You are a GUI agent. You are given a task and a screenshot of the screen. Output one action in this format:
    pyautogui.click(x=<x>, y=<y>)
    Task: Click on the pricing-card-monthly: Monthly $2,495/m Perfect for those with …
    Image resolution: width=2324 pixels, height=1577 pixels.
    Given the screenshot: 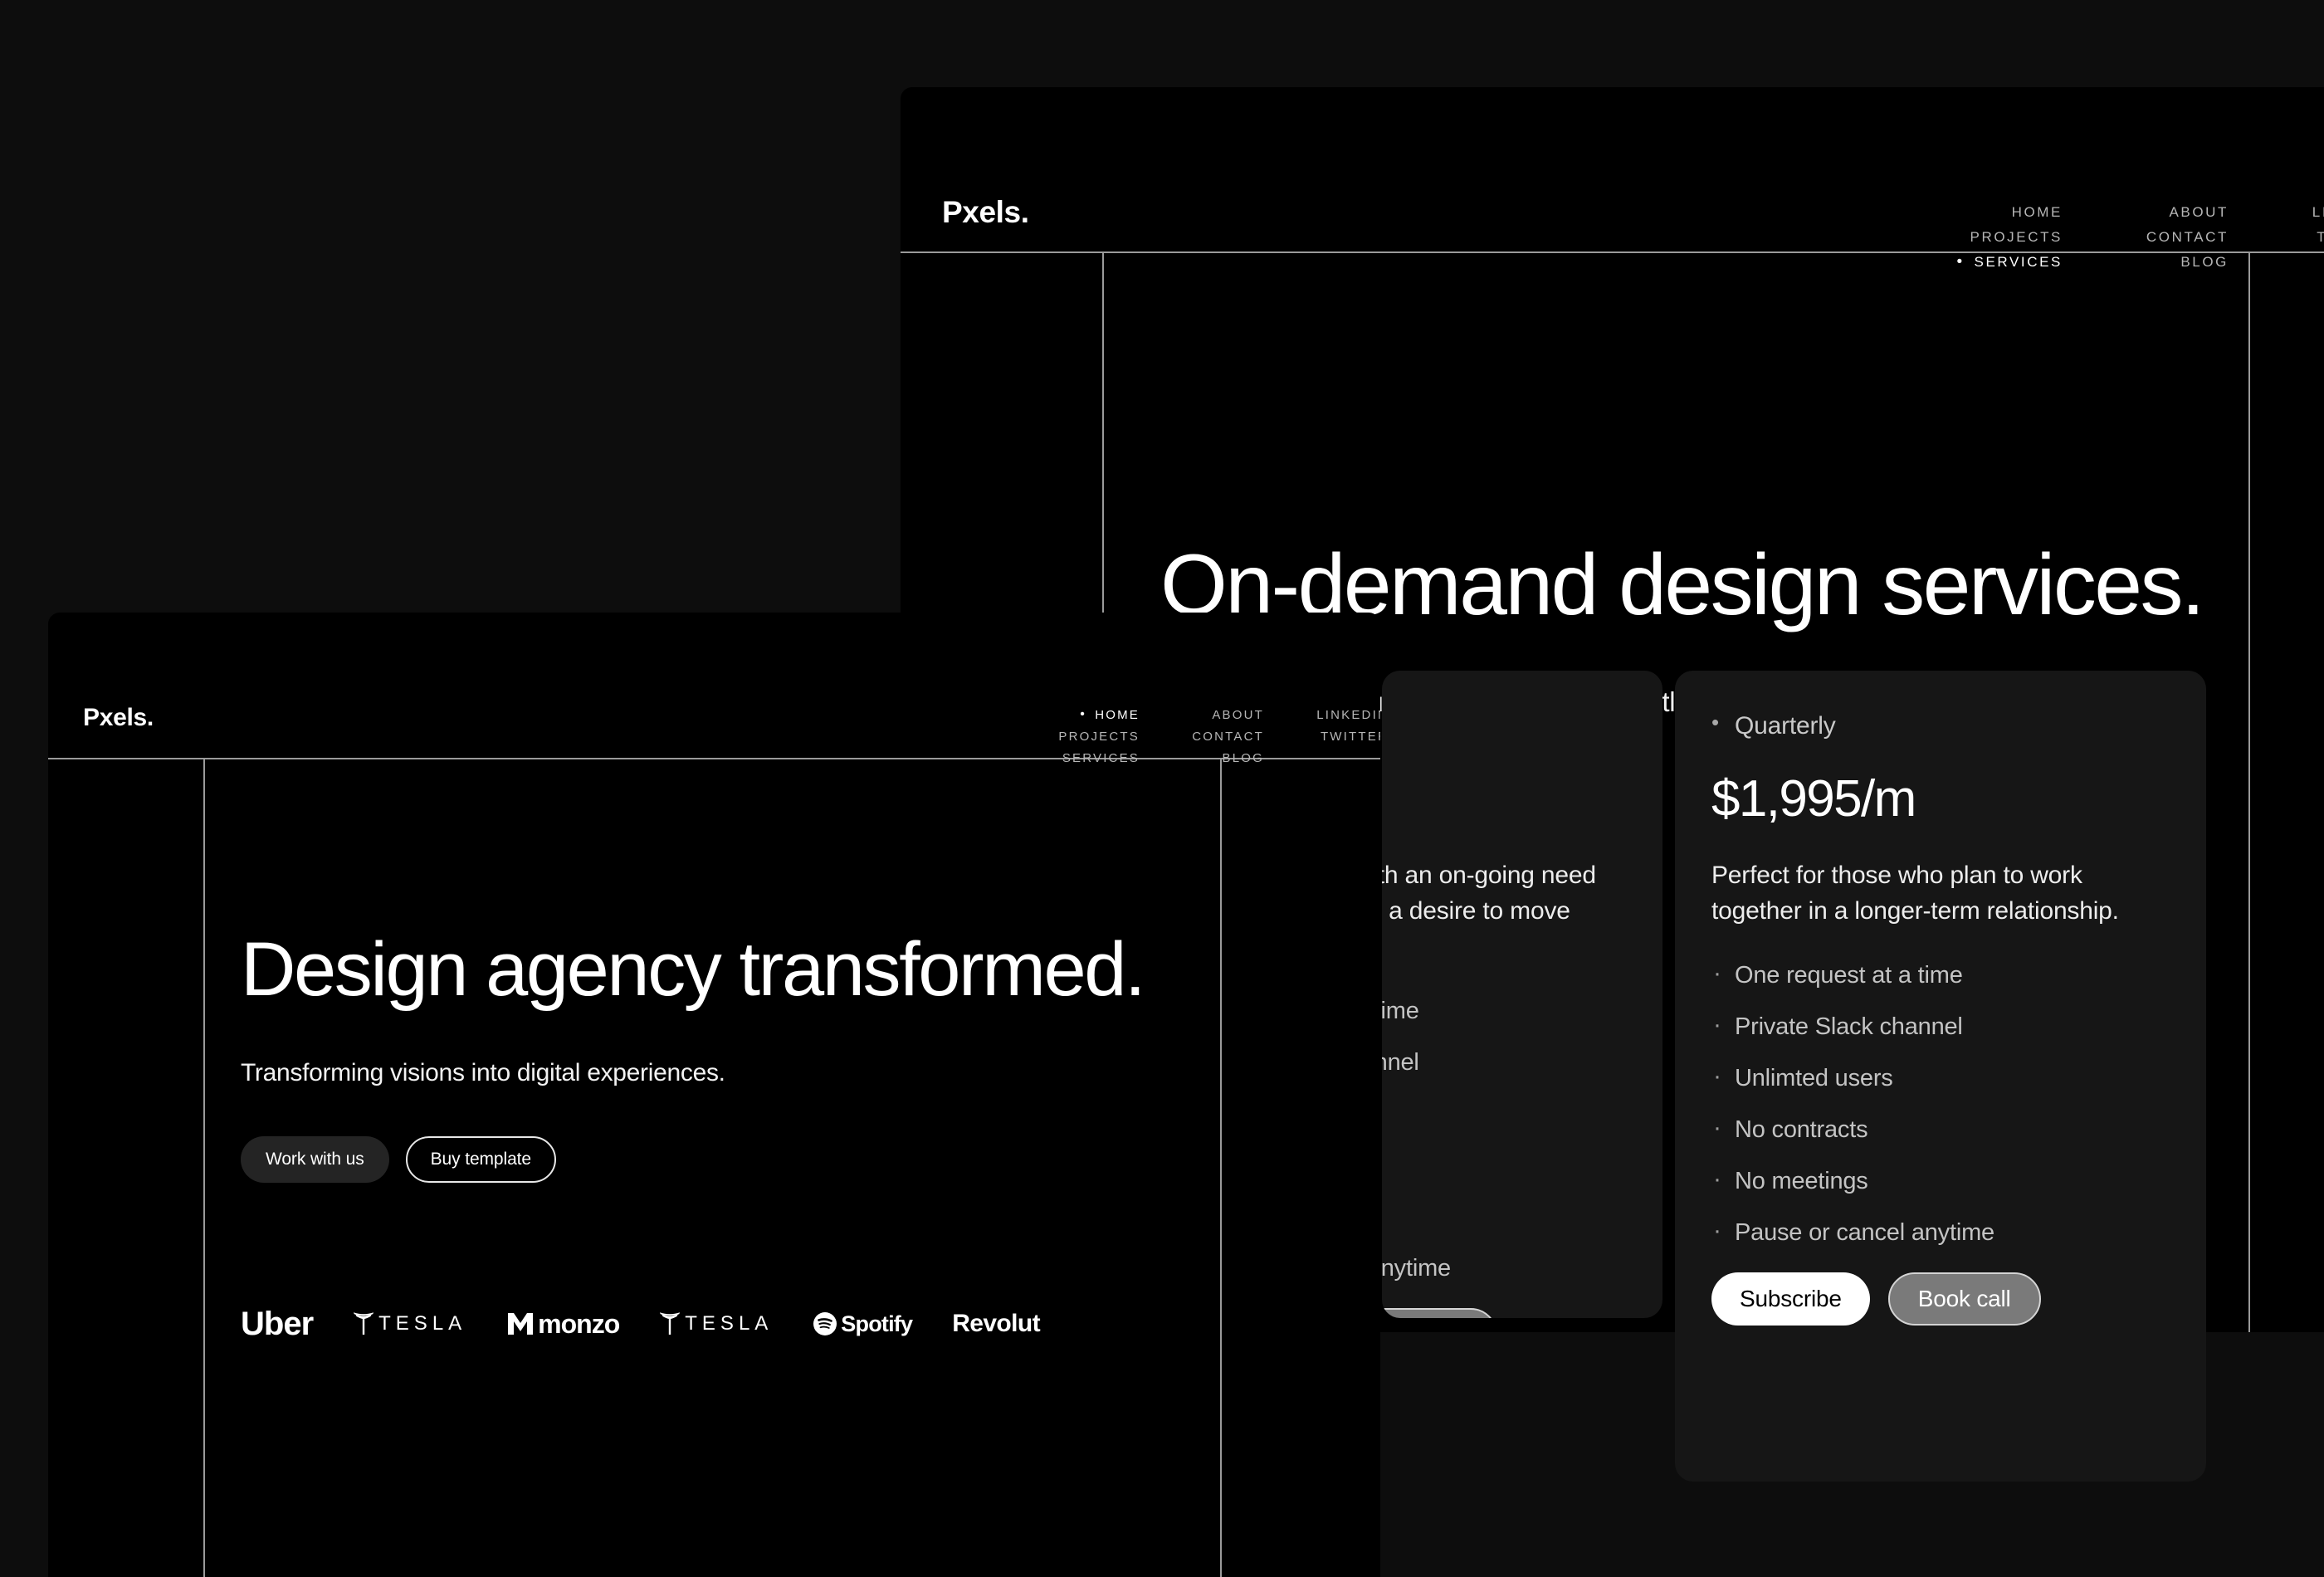 What is the action you would take?
    pyautogui.click(x=1522, y=994)
    